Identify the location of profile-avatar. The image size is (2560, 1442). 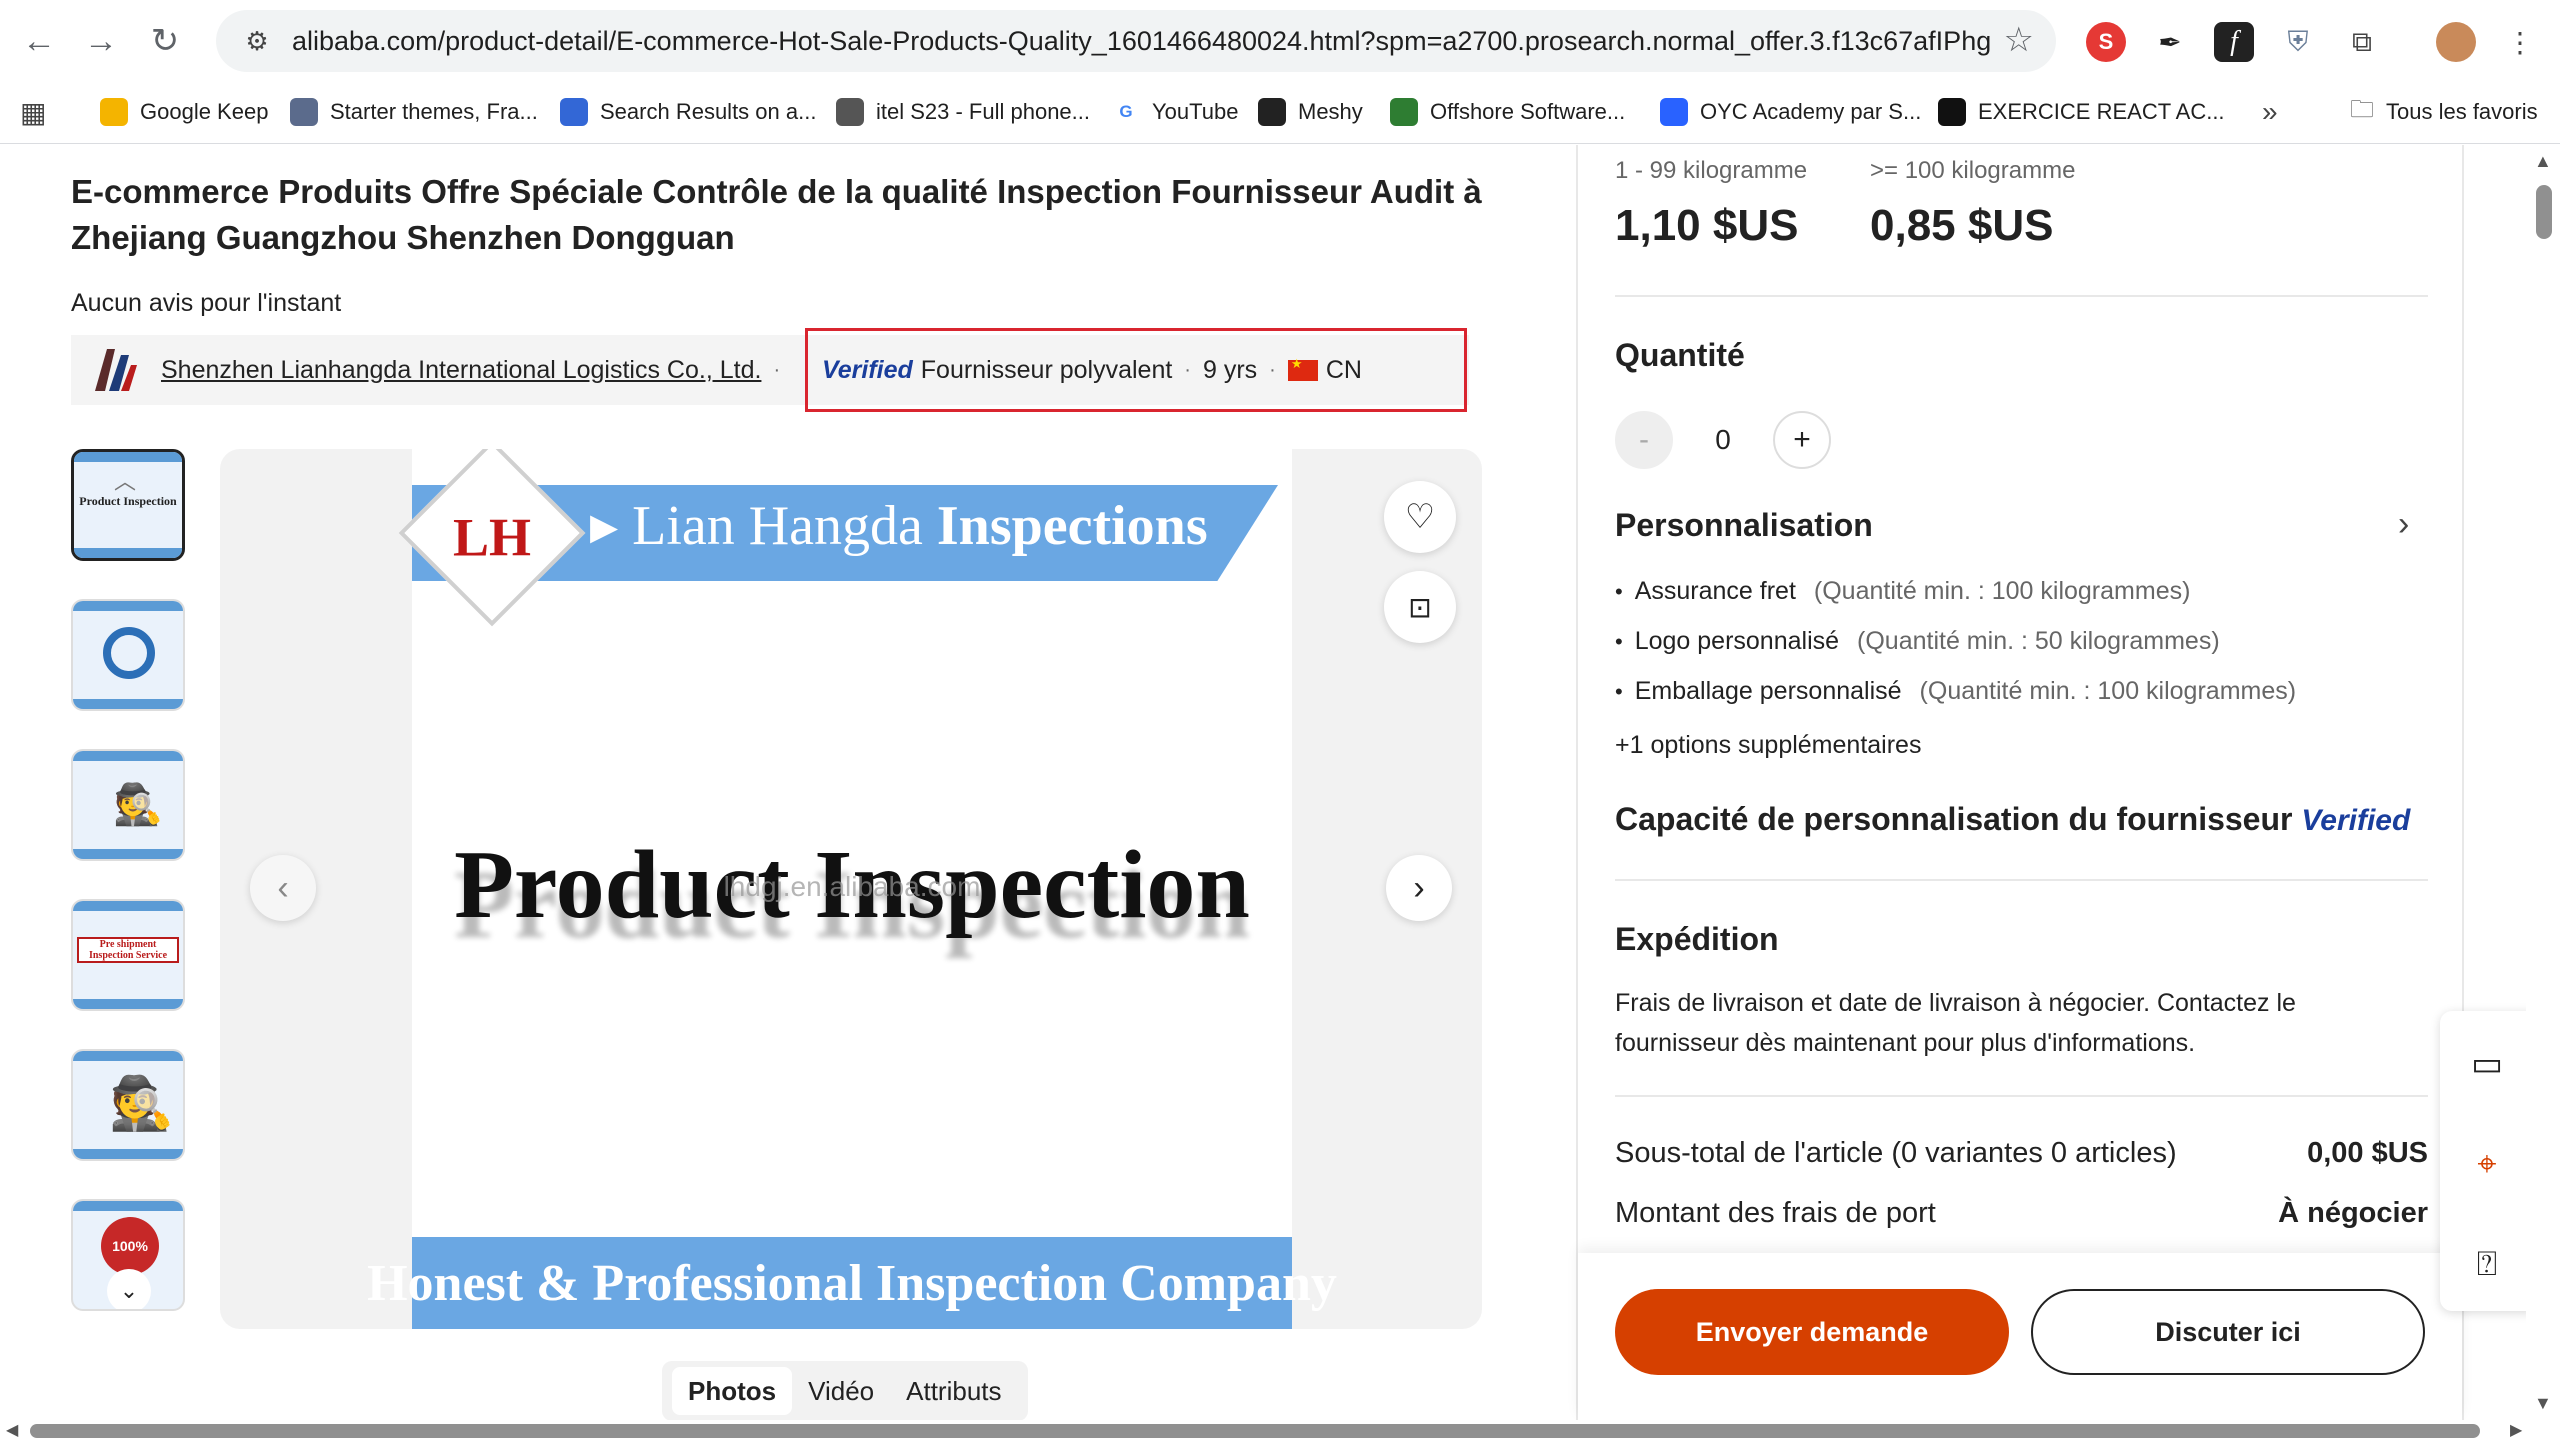
(2456, 42).